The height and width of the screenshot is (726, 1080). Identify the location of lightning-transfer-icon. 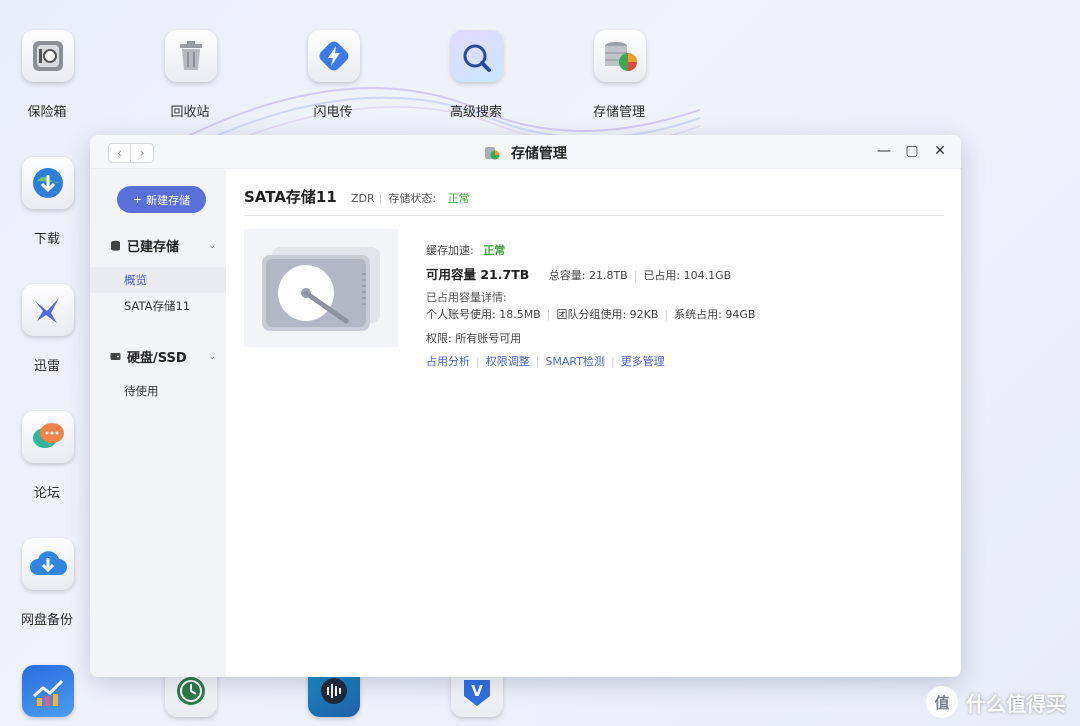
(334, 56).